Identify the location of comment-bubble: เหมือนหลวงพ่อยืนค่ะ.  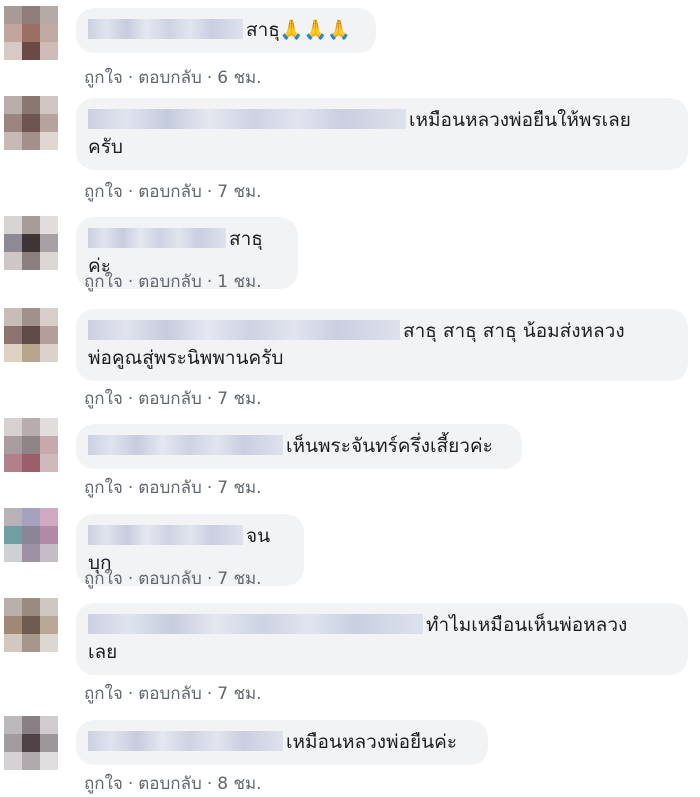
(282, 742).